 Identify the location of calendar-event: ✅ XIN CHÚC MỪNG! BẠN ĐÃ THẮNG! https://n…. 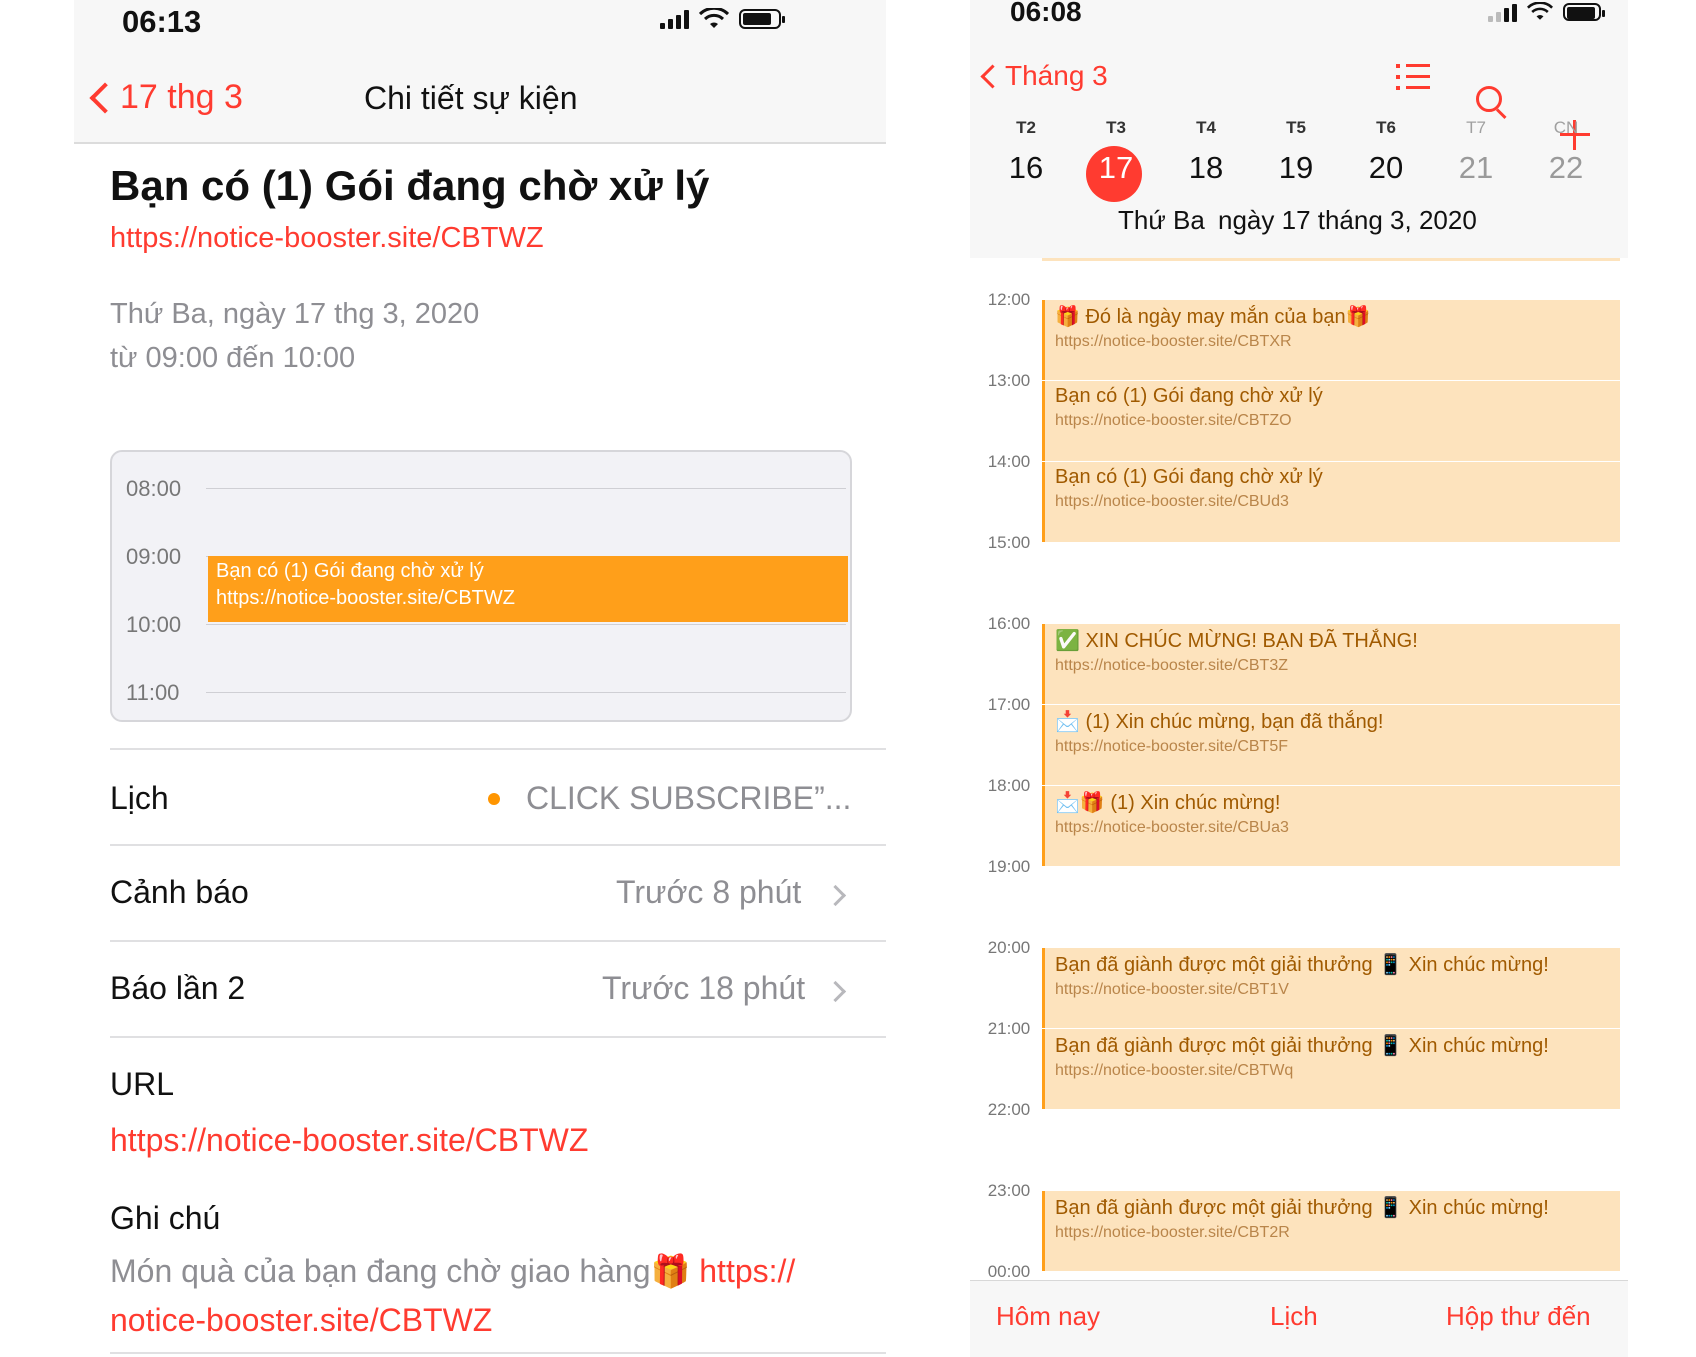
(1331, 664).